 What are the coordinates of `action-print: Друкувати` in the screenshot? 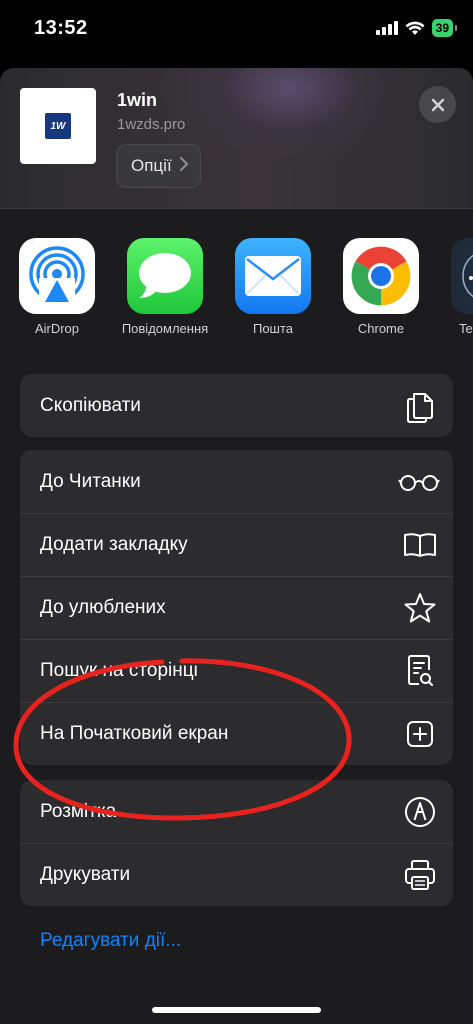 It's located at (236, 874).